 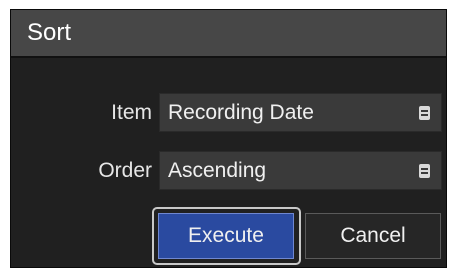 What do you see at coordinates (241, 112) in the screenshot?
I see `item-select-value: Recording Date` at bounding box center [241, 112].